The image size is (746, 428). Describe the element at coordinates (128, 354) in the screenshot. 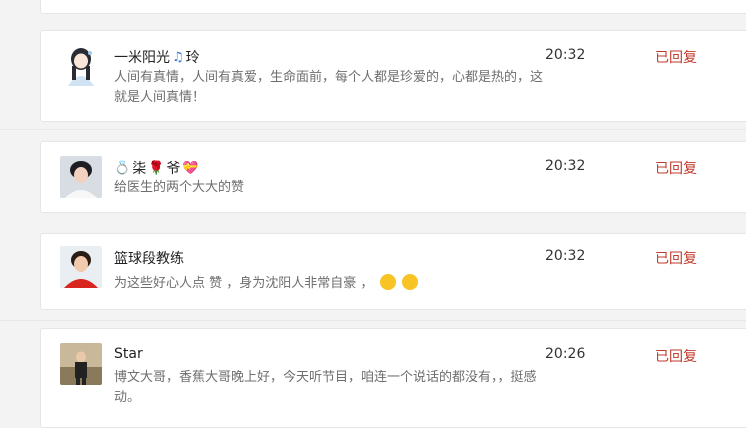

I see `commenter-name: Star` at that location.